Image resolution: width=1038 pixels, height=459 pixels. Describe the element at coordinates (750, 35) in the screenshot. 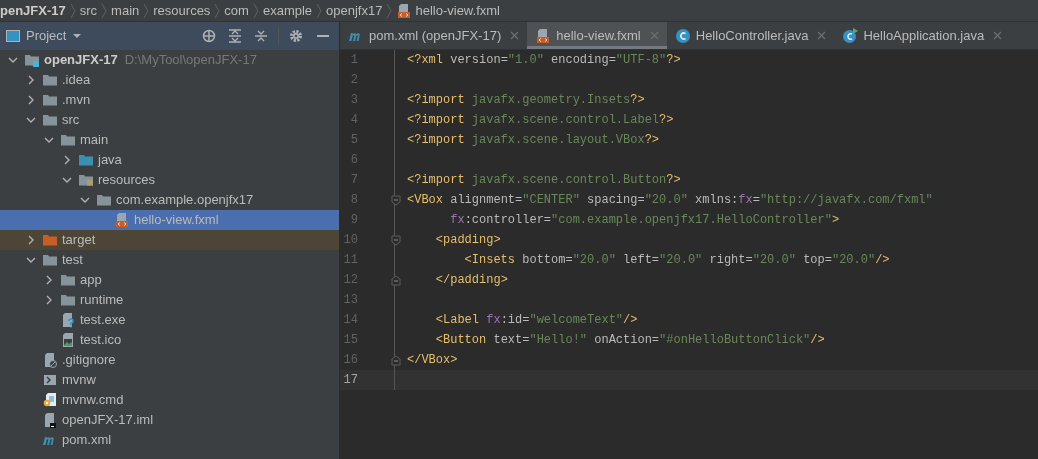

I see `editor-tab: HelloController.java` at that location.